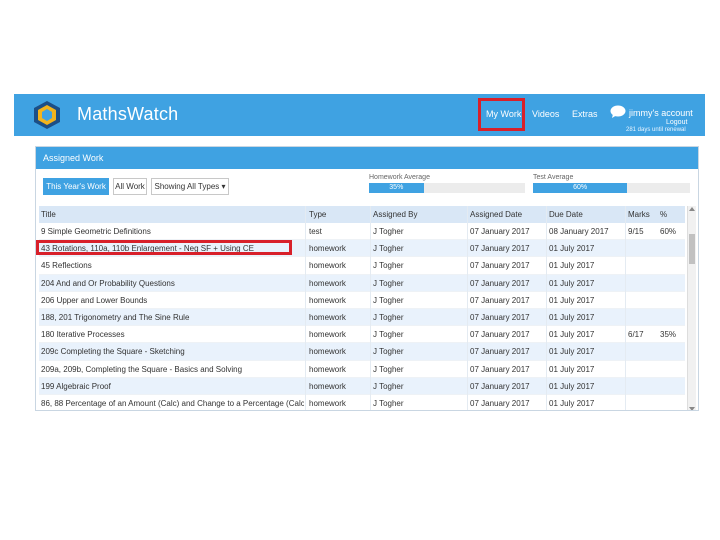 This screenshot has height=540, width=720. Describe the element at coordinates (636, 335) in the screenshot. I see `cell-marks: 6/17` at that location.